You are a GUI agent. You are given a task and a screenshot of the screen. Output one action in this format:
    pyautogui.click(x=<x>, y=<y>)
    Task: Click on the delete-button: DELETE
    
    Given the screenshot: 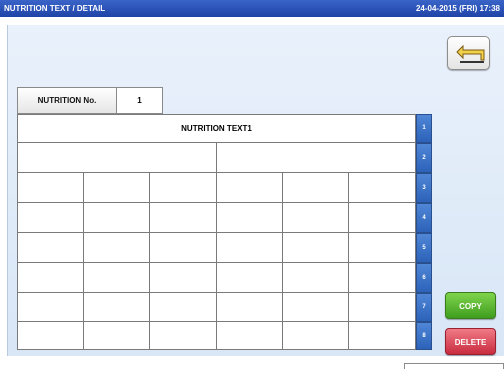 What is the action you would take?
    pyautogui.click(x=470, y=341)
    